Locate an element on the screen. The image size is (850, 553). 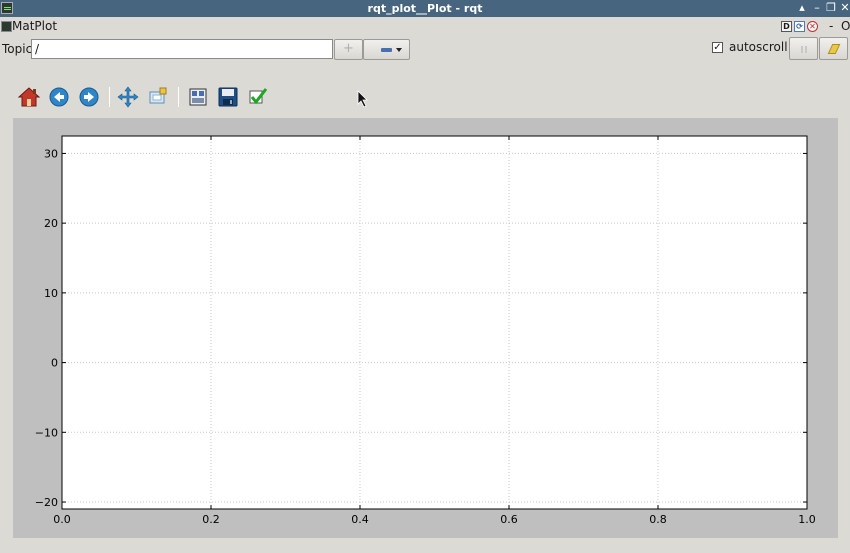
y-tick-label: 30 is located at coordinates (51, 153).